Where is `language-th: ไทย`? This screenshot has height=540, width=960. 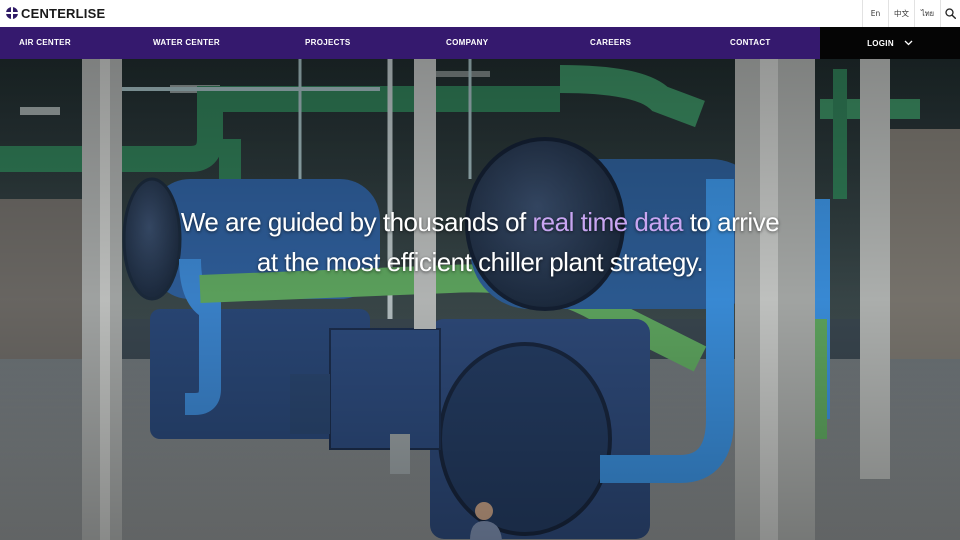
language-th: ไทย is located at coordinates (927, 13).